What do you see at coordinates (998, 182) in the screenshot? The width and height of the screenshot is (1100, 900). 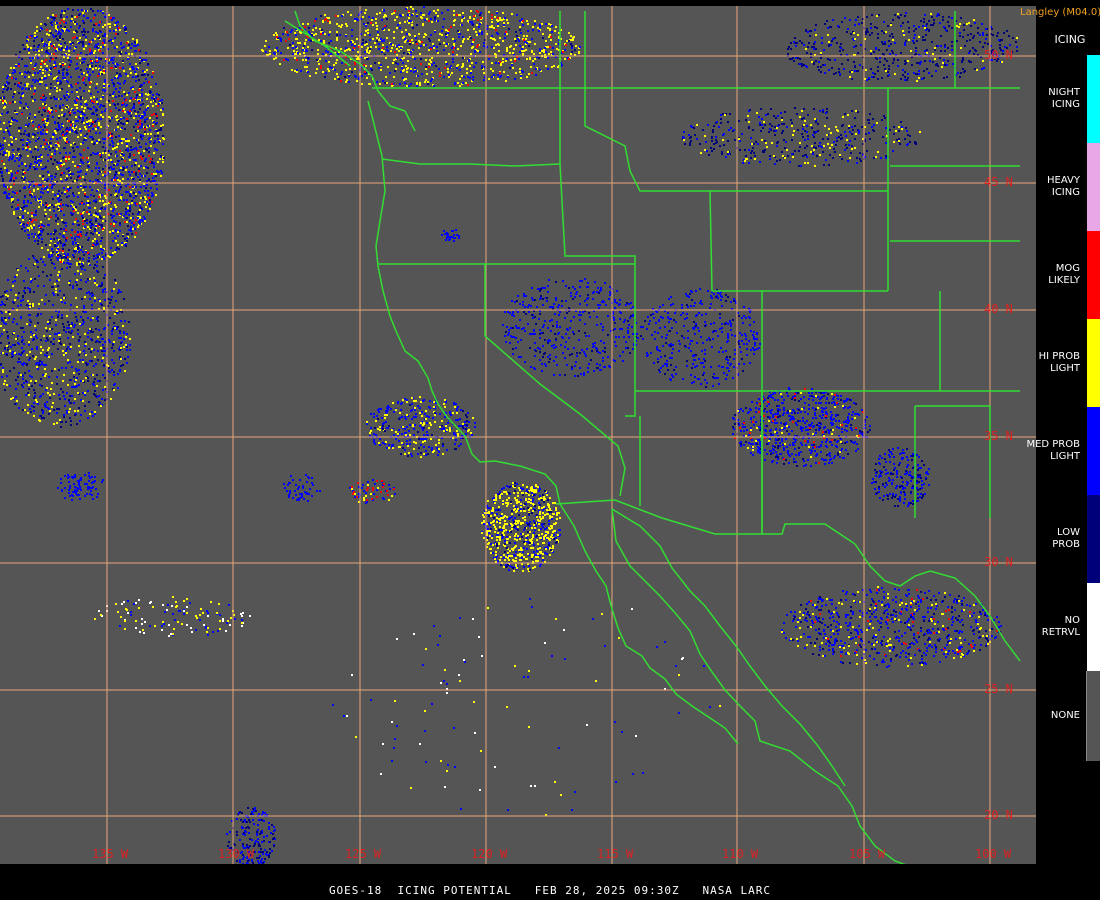 I see `lat-label-45n: 45 N` at bounding box center [998, 182].